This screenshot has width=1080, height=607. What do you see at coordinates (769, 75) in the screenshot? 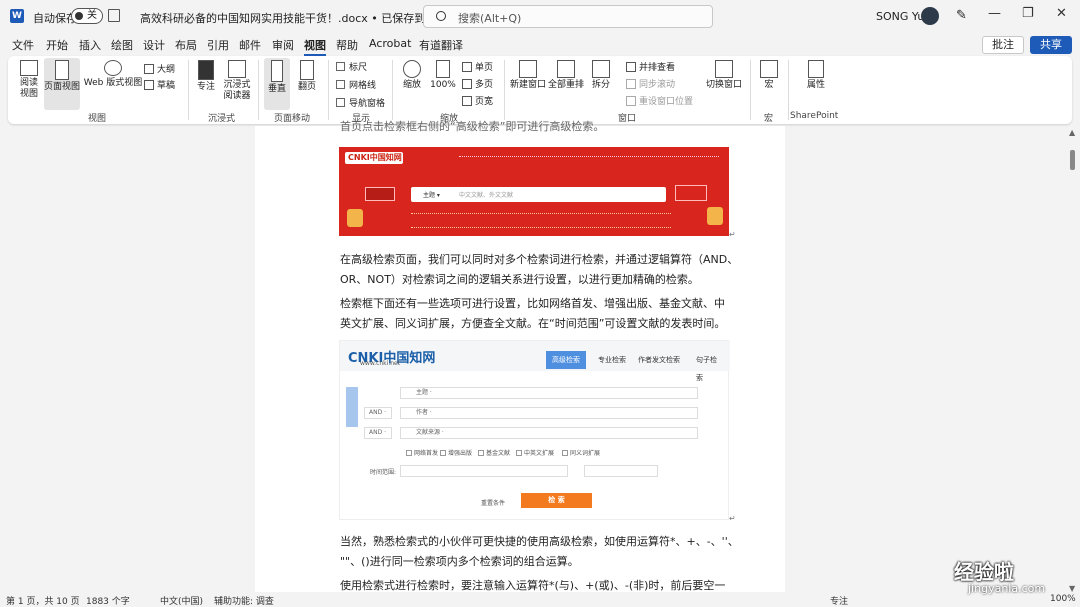
I see `macros-button: 宏` at bounding box center [769, 75].